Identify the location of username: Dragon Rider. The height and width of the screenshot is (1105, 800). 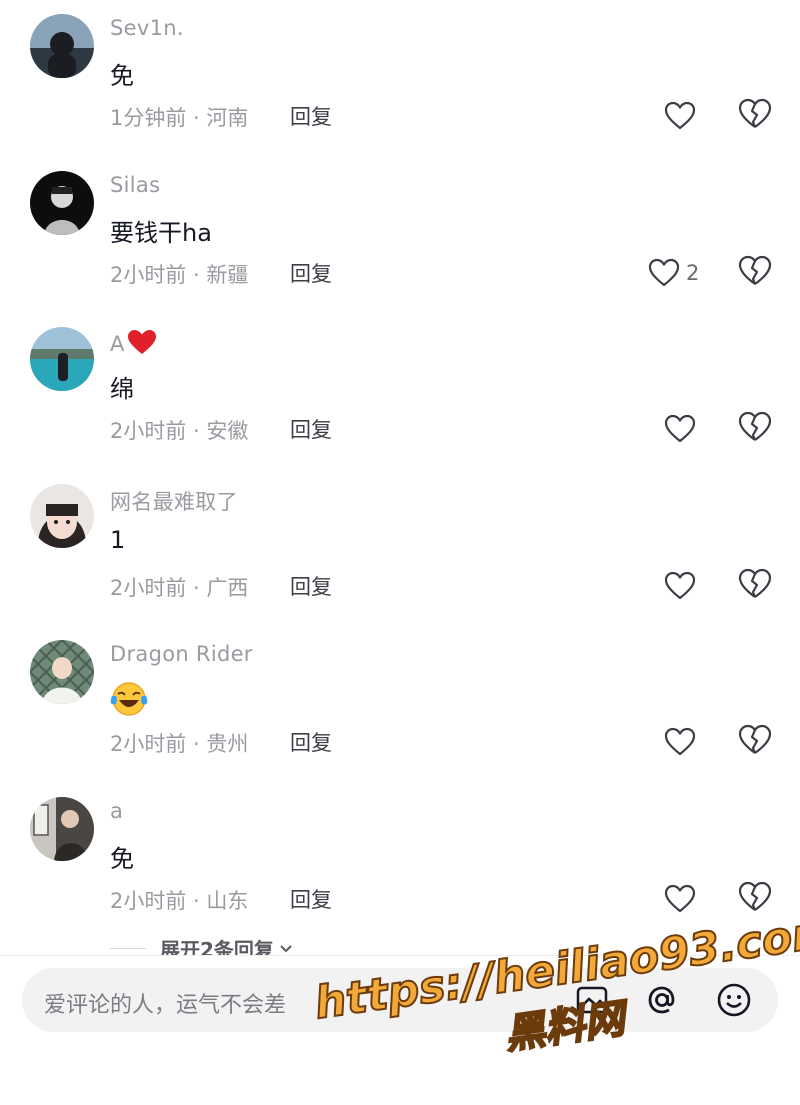
(181, 654).